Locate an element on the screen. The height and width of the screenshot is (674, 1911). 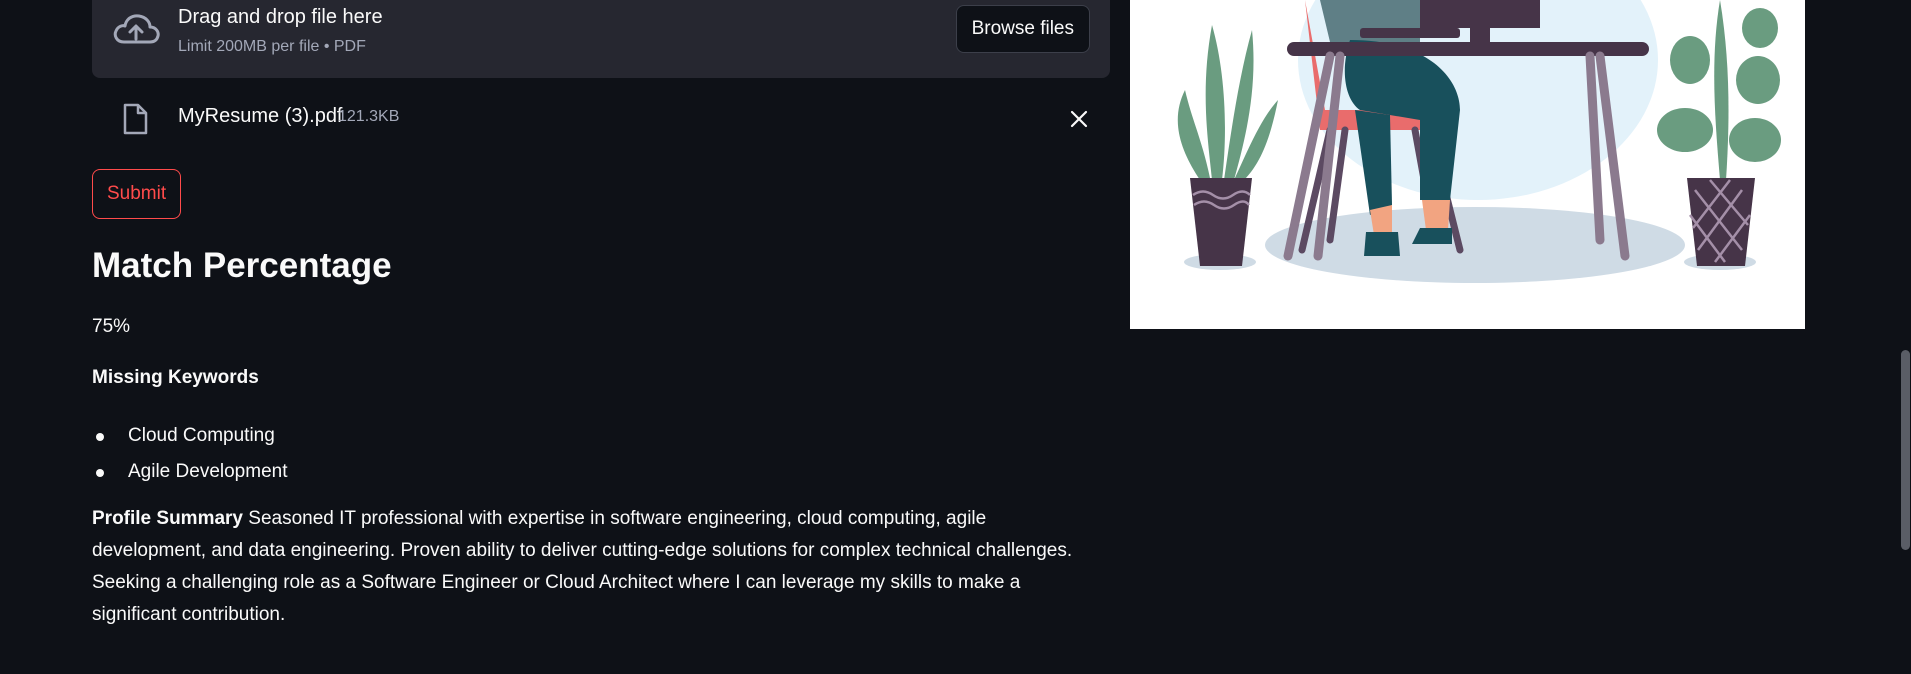
submit-button: Submit is located at coordinates (137, 194).